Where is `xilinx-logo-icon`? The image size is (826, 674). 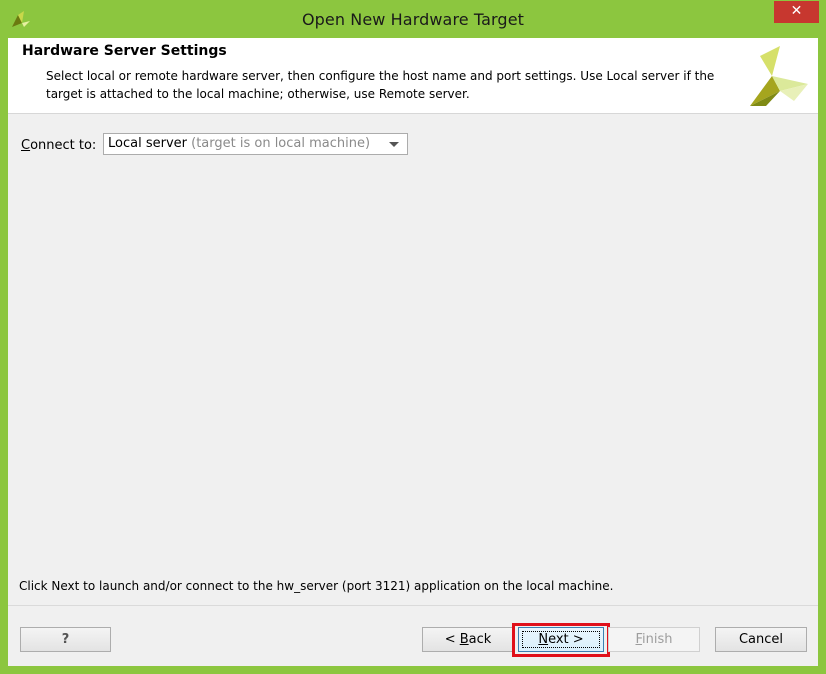
xilinx-logo-icon is located at coordinates (779, 76).